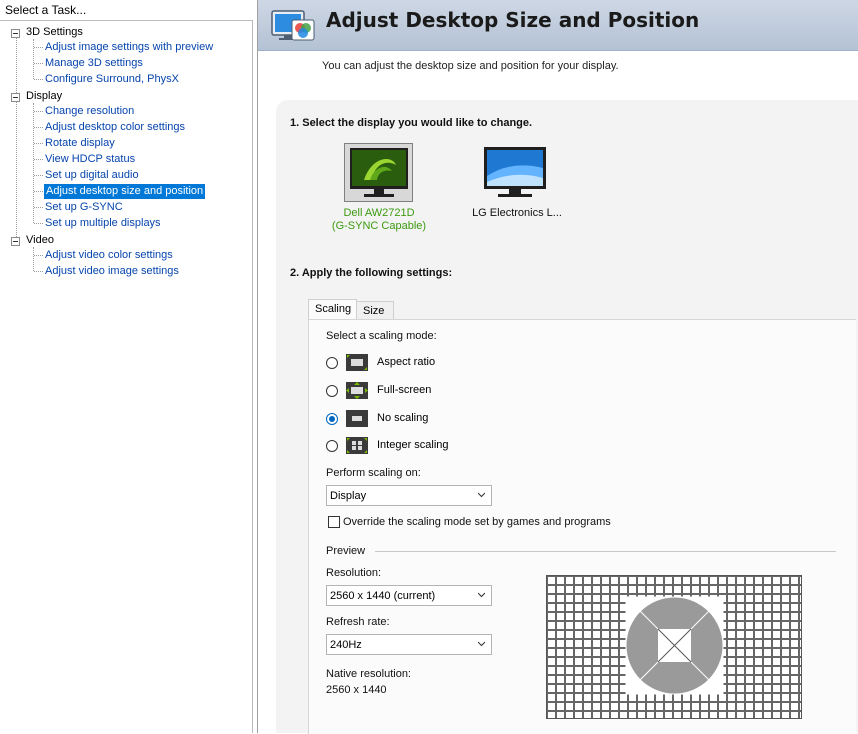 Image resolution: width=858 pixels, height=734 pixels. I want to click on dropdown-value: 2560 x 1440 (current), so click(383, 596).